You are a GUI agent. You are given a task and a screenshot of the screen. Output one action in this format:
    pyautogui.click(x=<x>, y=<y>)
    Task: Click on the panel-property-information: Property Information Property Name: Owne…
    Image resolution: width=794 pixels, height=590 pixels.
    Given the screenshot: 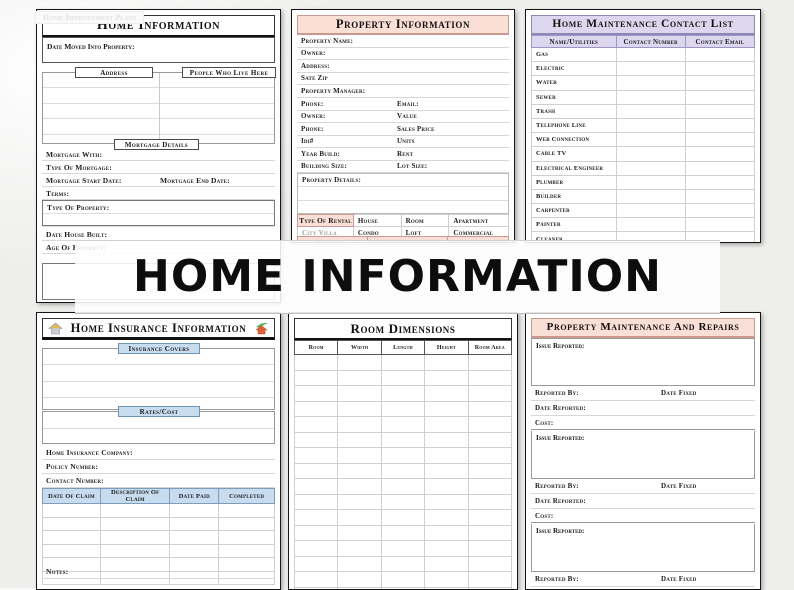 What is the action you would take?
    pyautogui.click(x=403, y=126)
    